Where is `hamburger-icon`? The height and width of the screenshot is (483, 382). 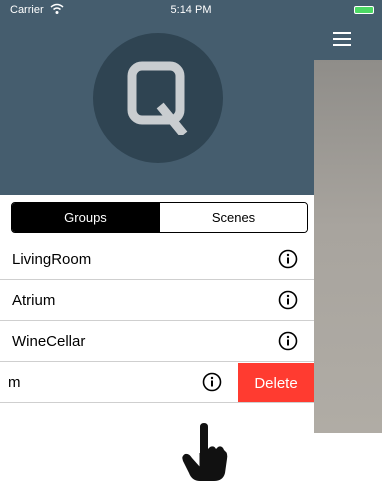 hamburger-icon is located at coordinates (342, 39).